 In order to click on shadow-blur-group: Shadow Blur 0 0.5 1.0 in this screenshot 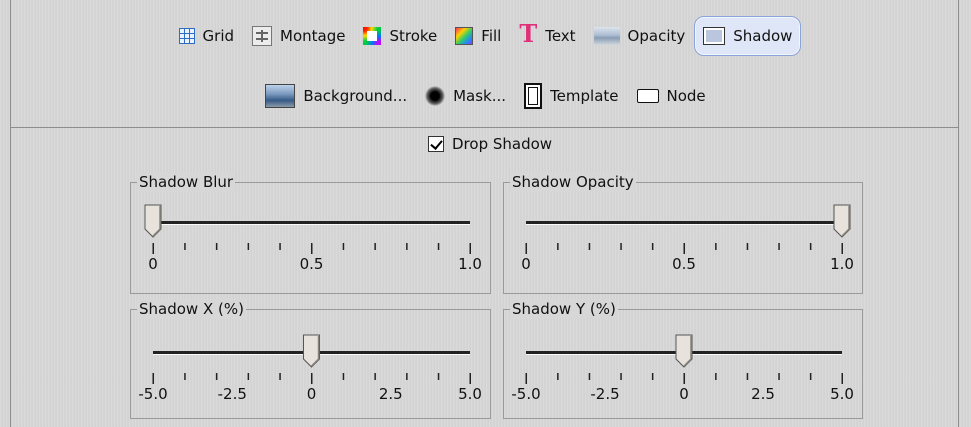, I will do `click(310, 233)`.